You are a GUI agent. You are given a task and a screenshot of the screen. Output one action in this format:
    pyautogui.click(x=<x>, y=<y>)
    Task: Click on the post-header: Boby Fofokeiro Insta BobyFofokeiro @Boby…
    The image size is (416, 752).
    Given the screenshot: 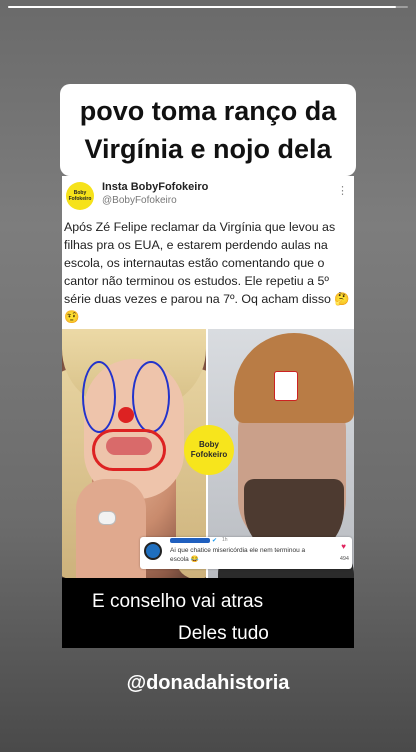 What is the action you would take?
    pyautogui.click(x=208, y=196)
    